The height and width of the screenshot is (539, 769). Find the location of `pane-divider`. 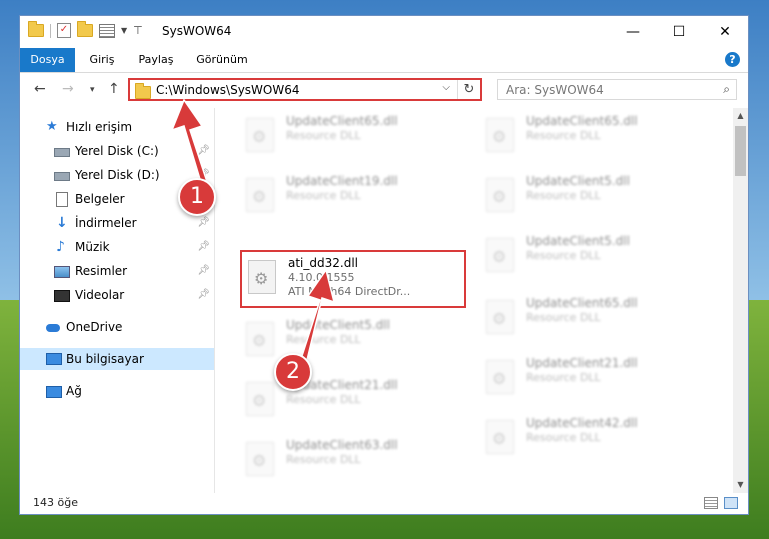

pane-divider is located at coordinates (214, 300).